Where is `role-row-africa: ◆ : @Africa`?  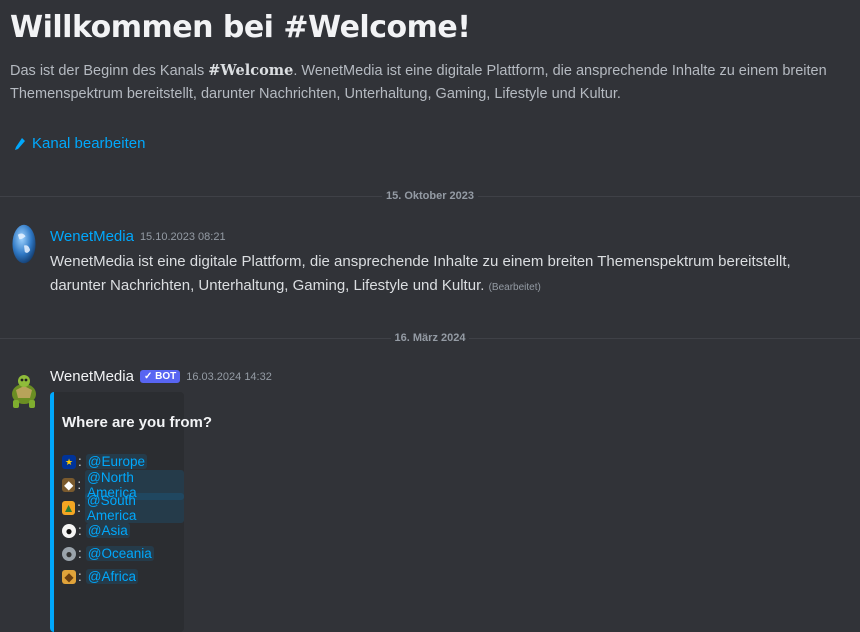
role-row-africa: ◆ : @Africa is located at coordinates (123, 576).